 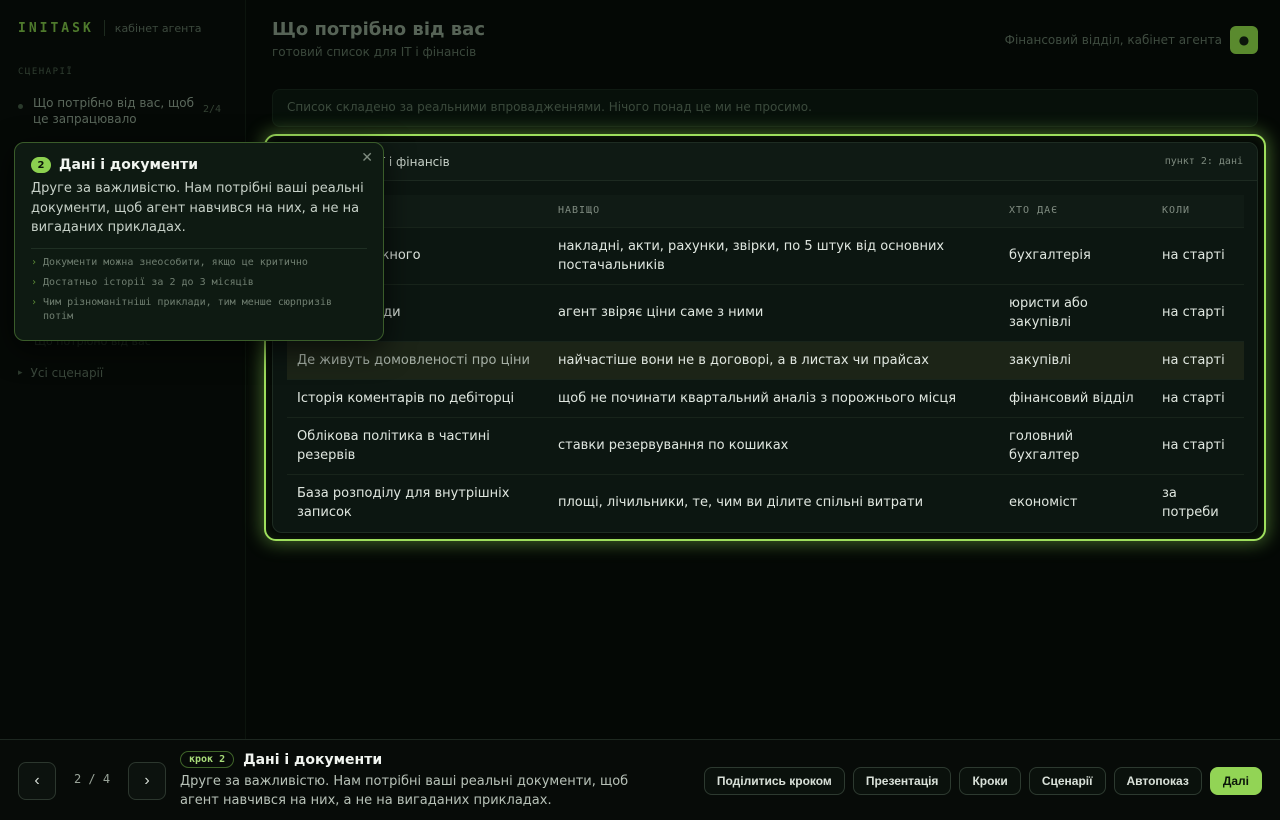 What do you see at coordinates (20, 373) in the screenshot?
I see `chevron-right-icon: ▸` at bounding box center [20, 373].